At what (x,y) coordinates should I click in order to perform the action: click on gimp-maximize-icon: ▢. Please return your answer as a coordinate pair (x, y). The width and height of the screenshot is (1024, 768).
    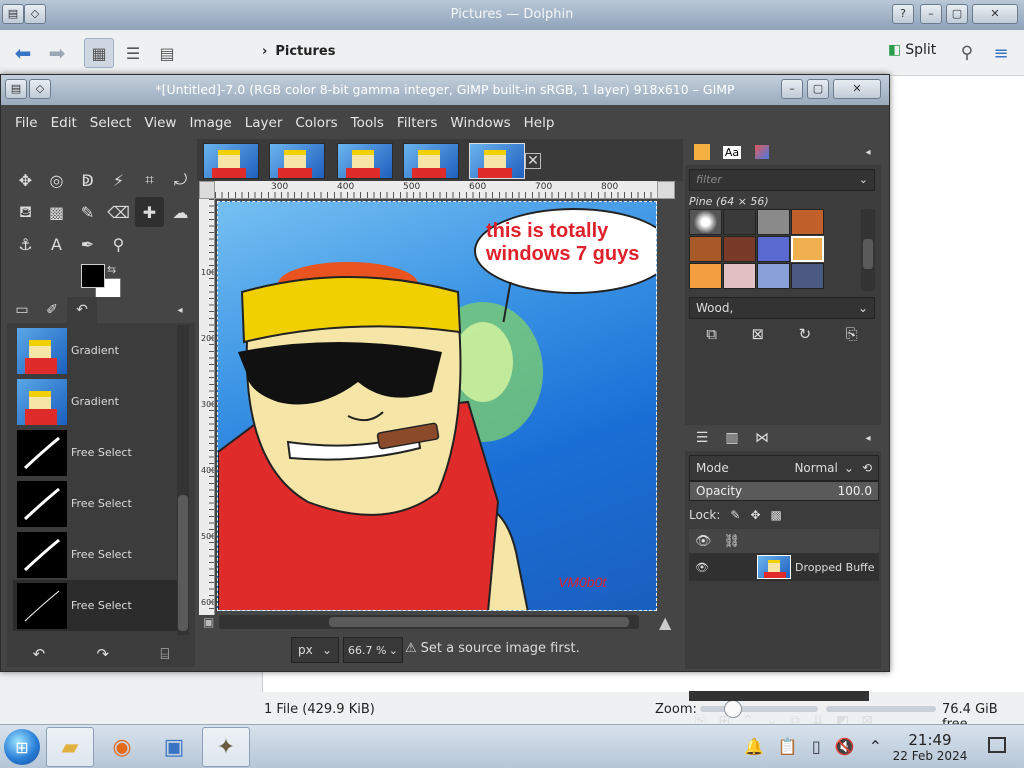
    Looking at the image, I should click on (818, 89).